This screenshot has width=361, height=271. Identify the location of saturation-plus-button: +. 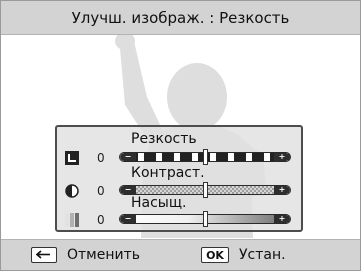
(282, 219).